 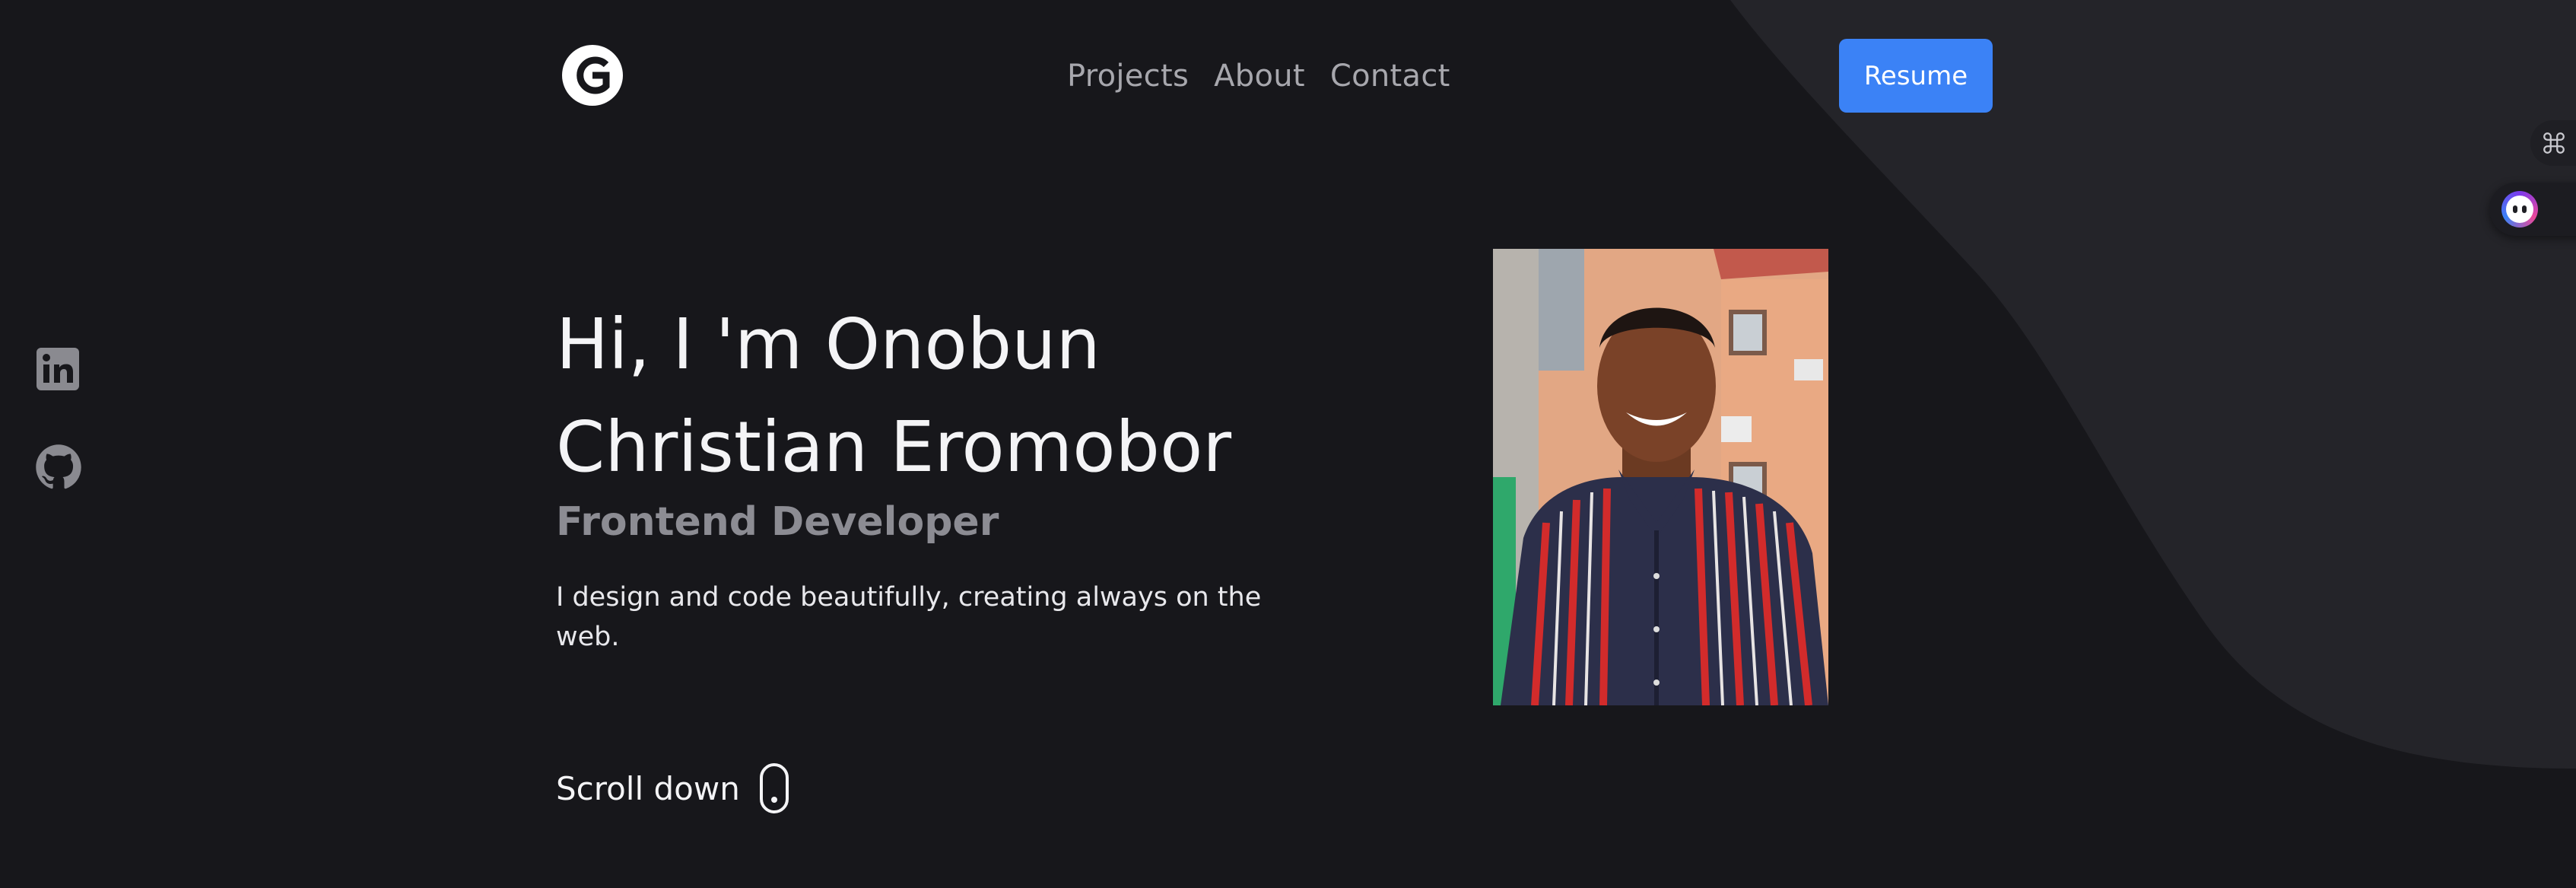 I want to click on hero-subtitle: Frontend Developer, so click(x=777, y=522).